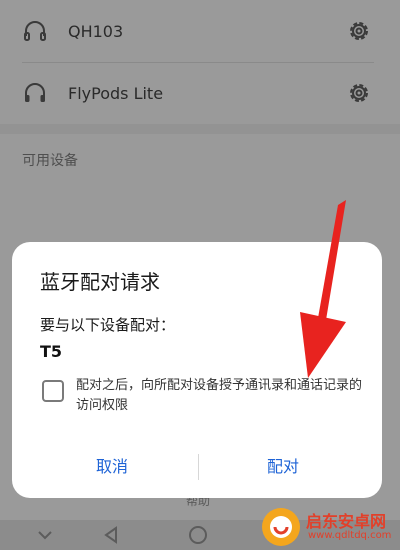 The height and width of the screenshot is (550, 400). I want to click on pair-button: 配对, so click(283, 467).